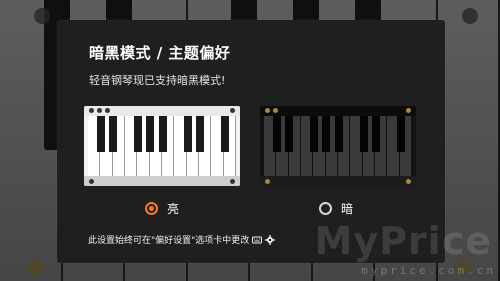 The image size is (500, 281). Describe the element at coordinates (325, 208) in the screenshot. I see `radio-unselected-icon` at that location.